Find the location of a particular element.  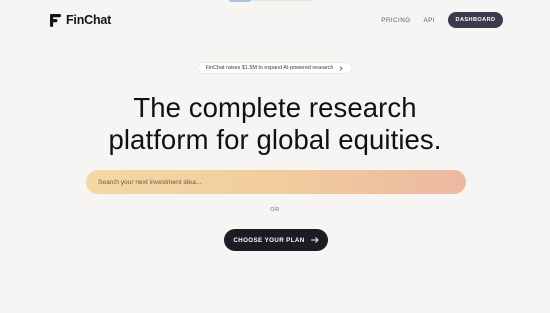

search-input is located at coordinates (276, 182).